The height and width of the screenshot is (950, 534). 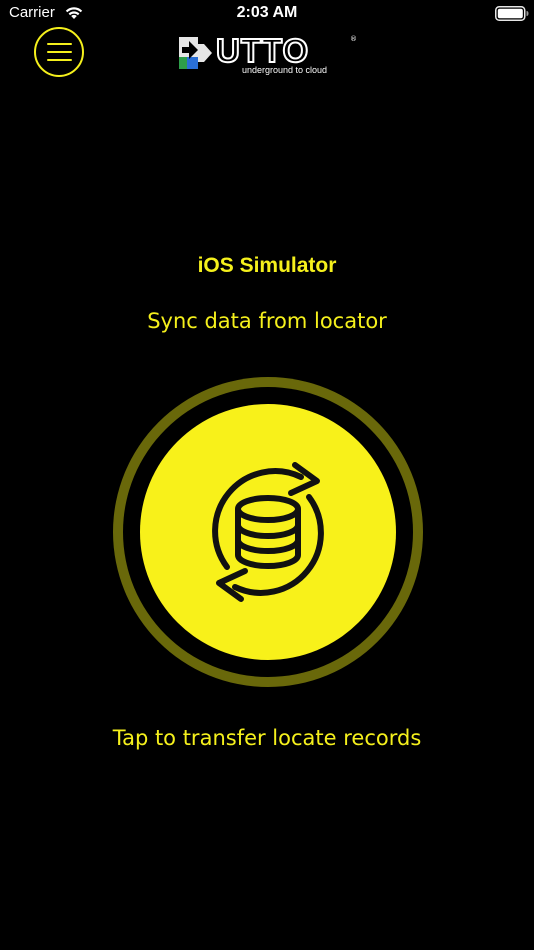 I want to click on database-sync-icon, so click(x=268, y=532).